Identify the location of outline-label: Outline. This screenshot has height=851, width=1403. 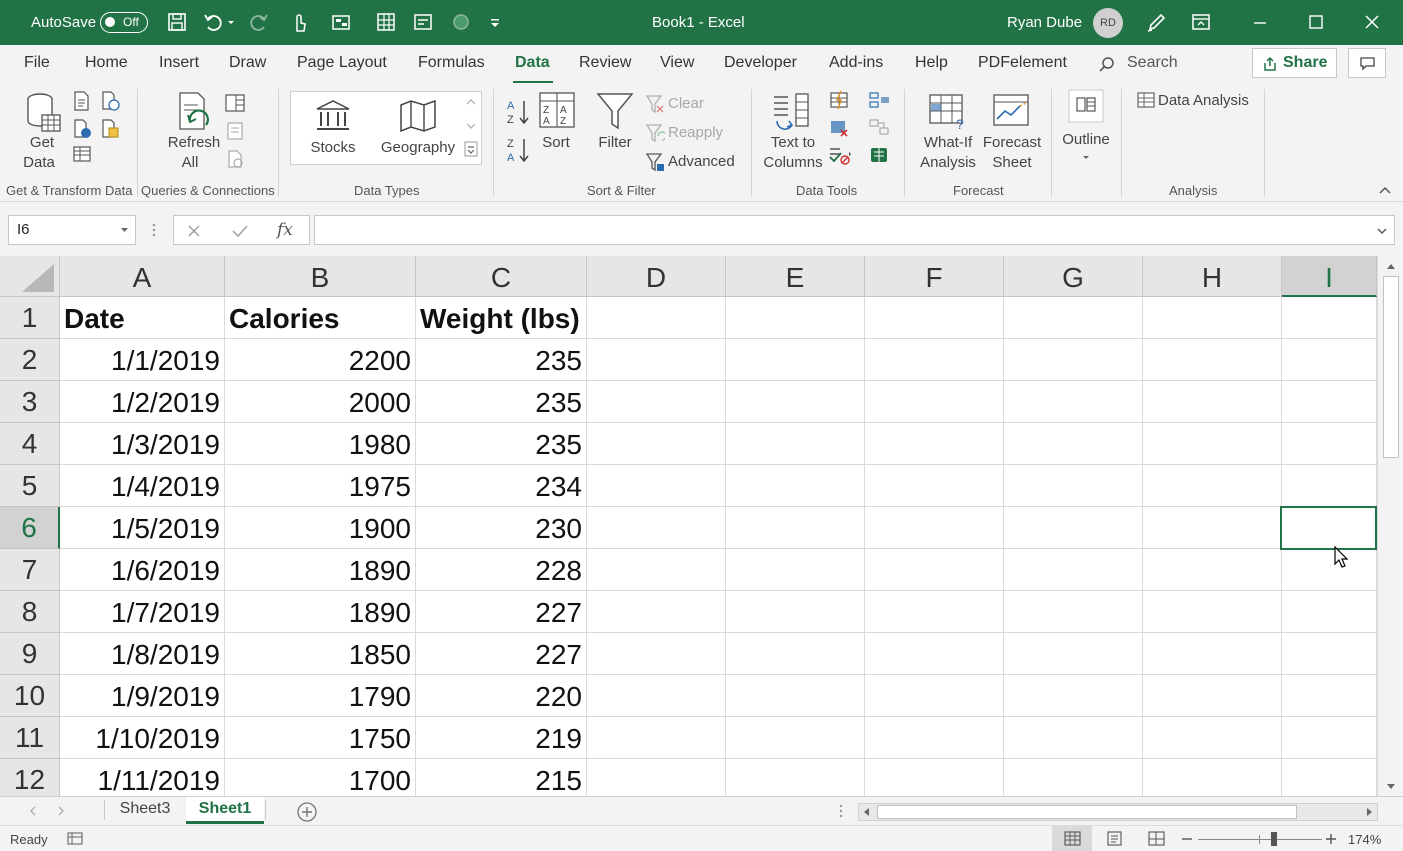
(1086, 140).